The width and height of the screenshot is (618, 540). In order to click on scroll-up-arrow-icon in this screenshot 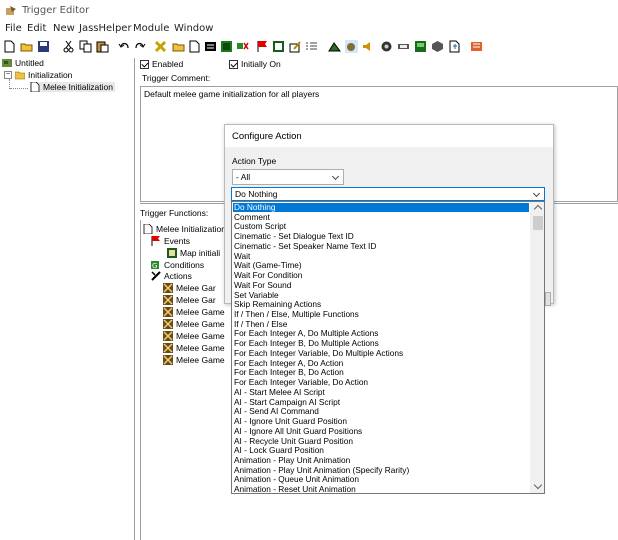, I will do `click(538, 209)`.